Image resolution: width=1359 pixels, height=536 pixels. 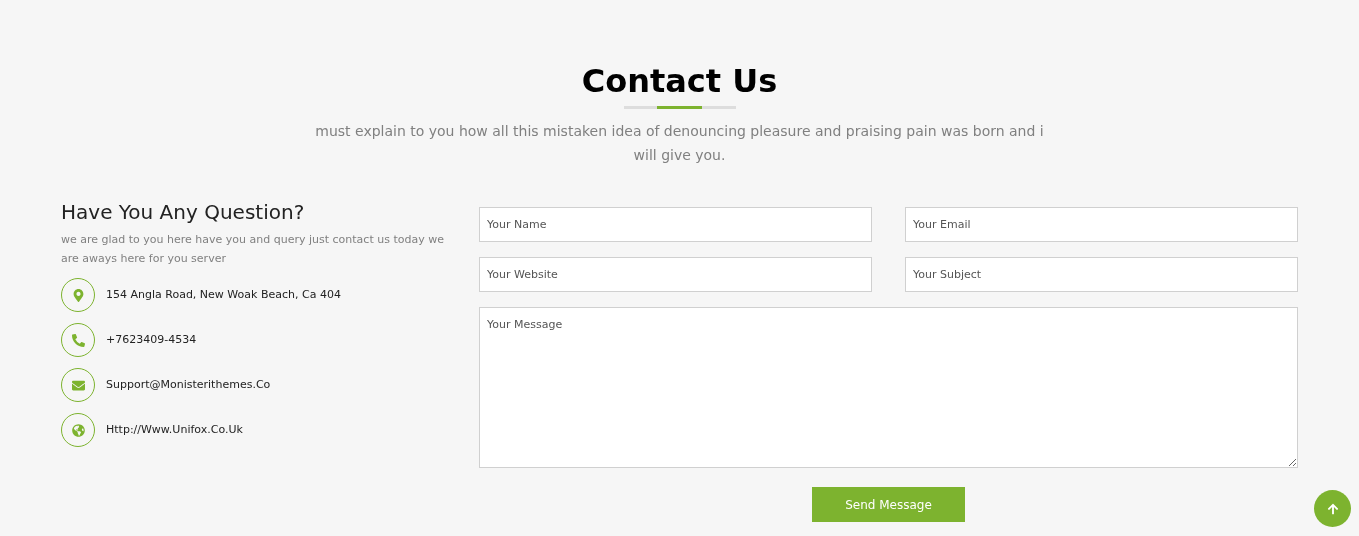 What do you see at coordinates (174, 429) in the screenshot?
I see `contact-detail: Http://Www.Unifox.Co.Uk` at bounding box center [174, 429].